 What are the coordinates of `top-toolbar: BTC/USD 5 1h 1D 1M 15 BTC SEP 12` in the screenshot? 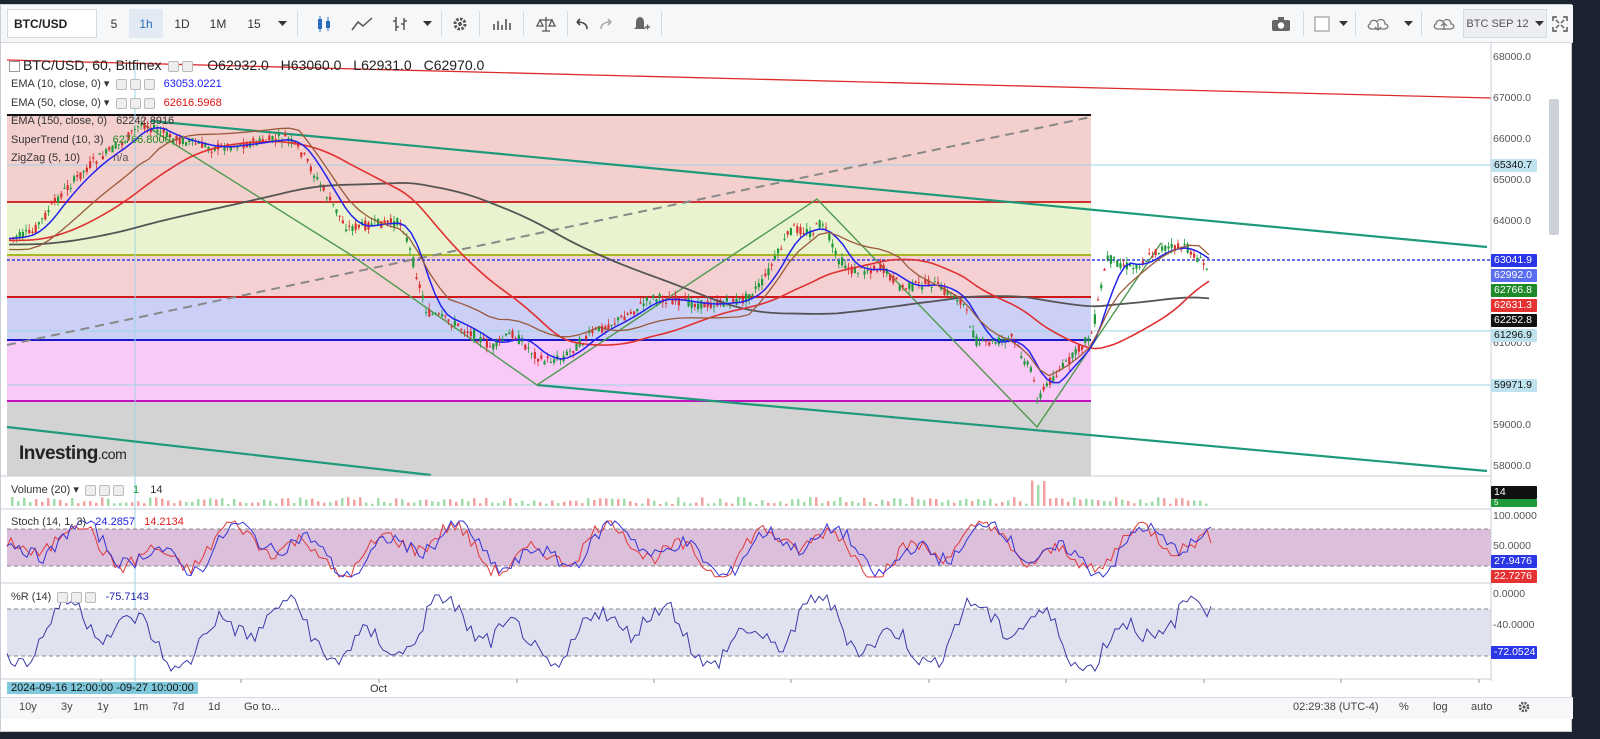 It's located at (787, 24).